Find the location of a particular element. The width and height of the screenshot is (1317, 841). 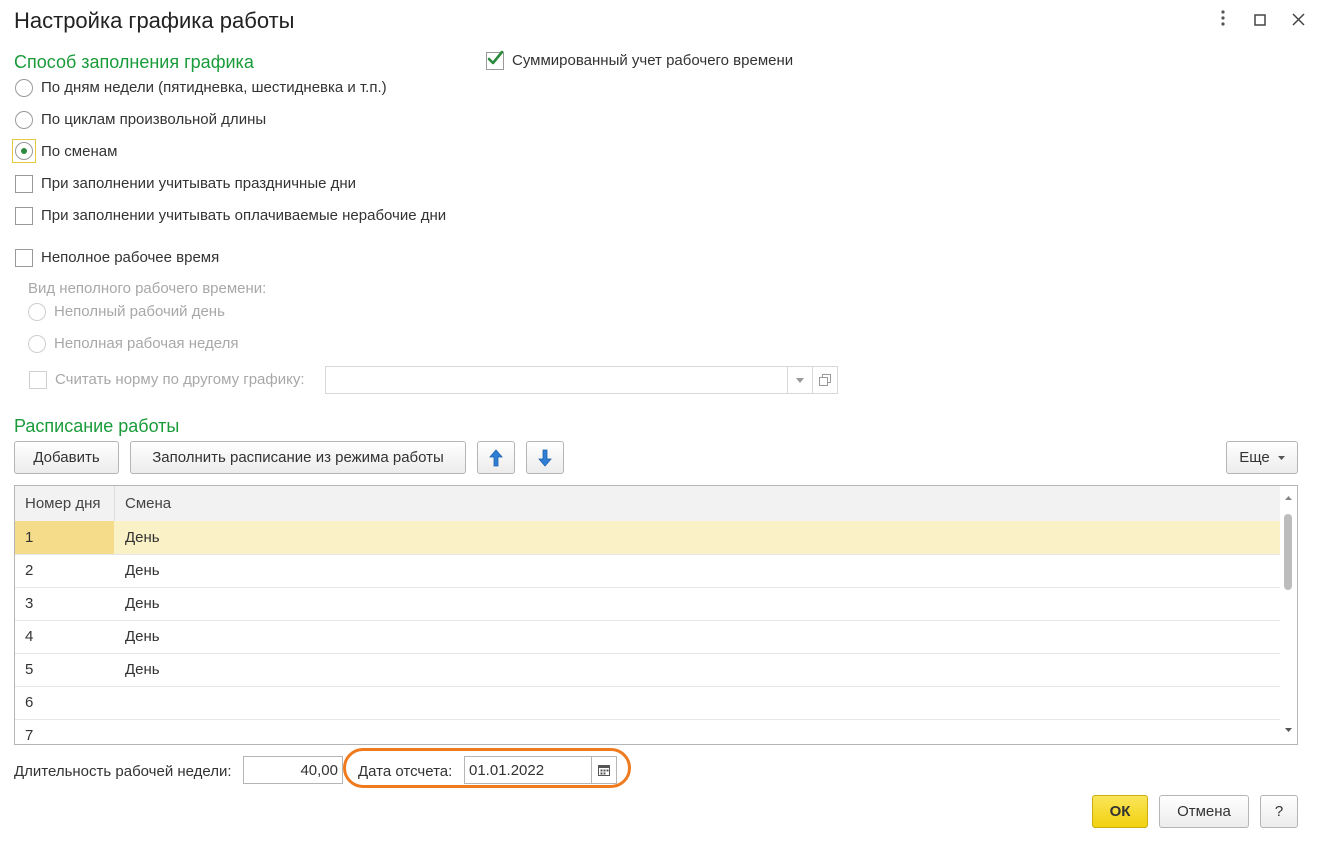

cell-day: 7 is located at coordinates (29, 731).